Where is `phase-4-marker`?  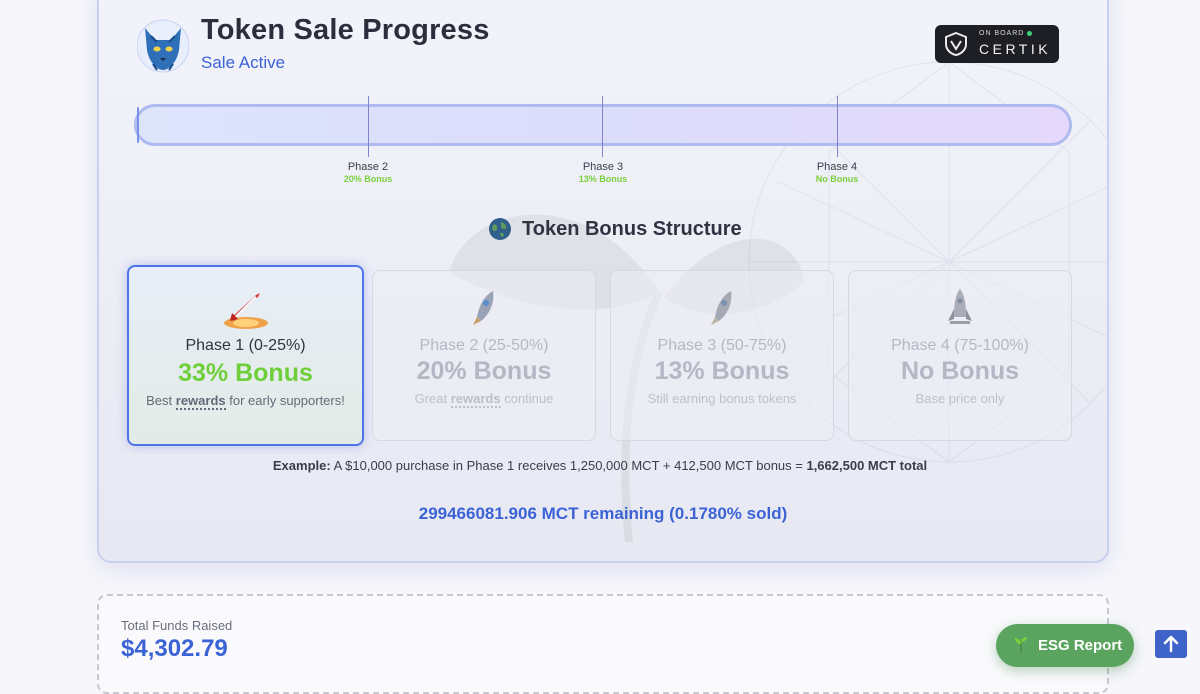
phase-4-marker is located at coordinates (837, 126).